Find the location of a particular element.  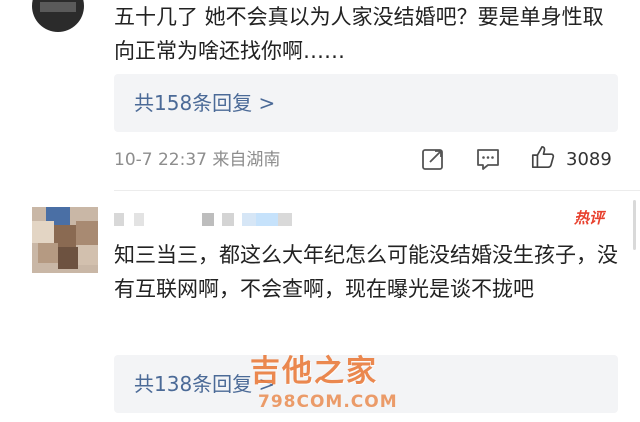

scrollbar is located at coordinates (634, 225).